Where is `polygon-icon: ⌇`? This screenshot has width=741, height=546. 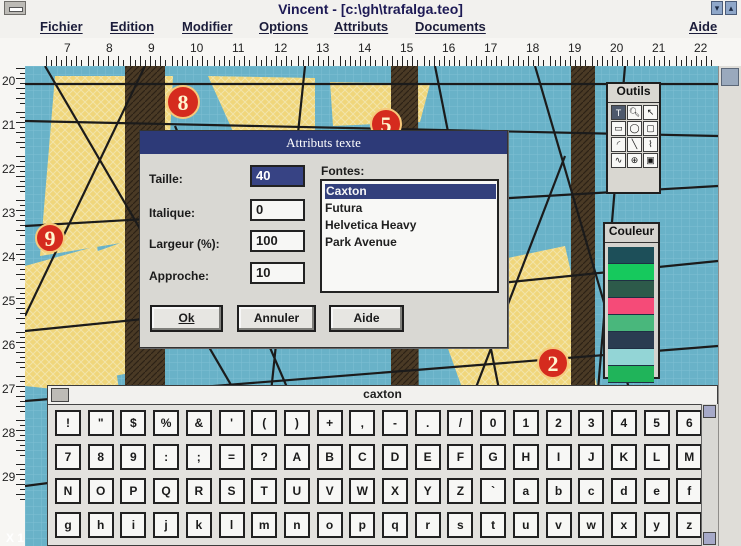
polygon-icon: ⌇ is located at coordinates (650, 144).